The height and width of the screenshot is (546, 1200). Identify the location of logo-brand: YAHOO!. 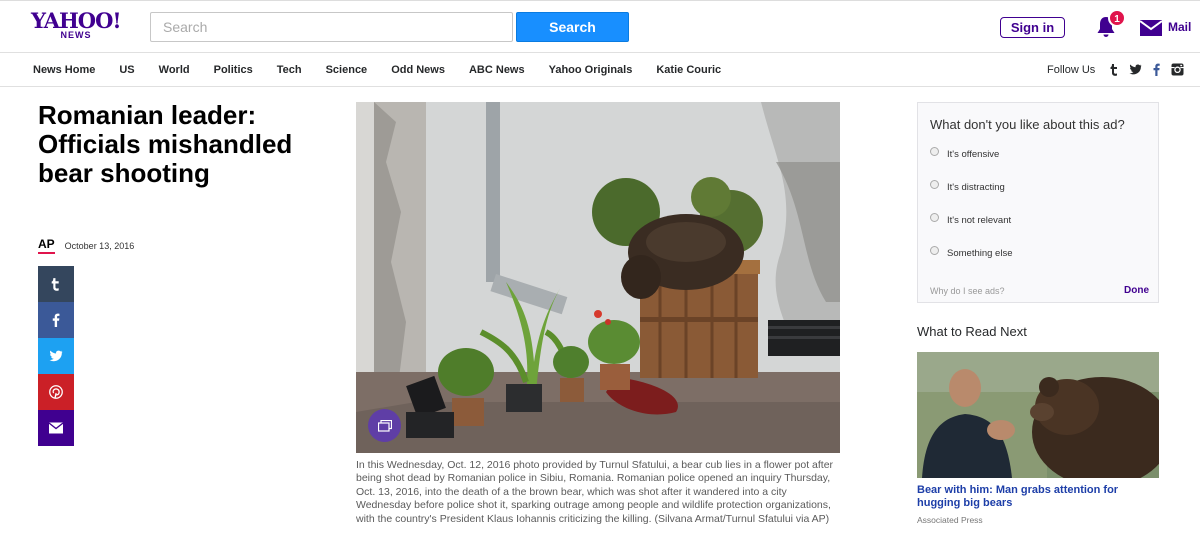
(76, 20).